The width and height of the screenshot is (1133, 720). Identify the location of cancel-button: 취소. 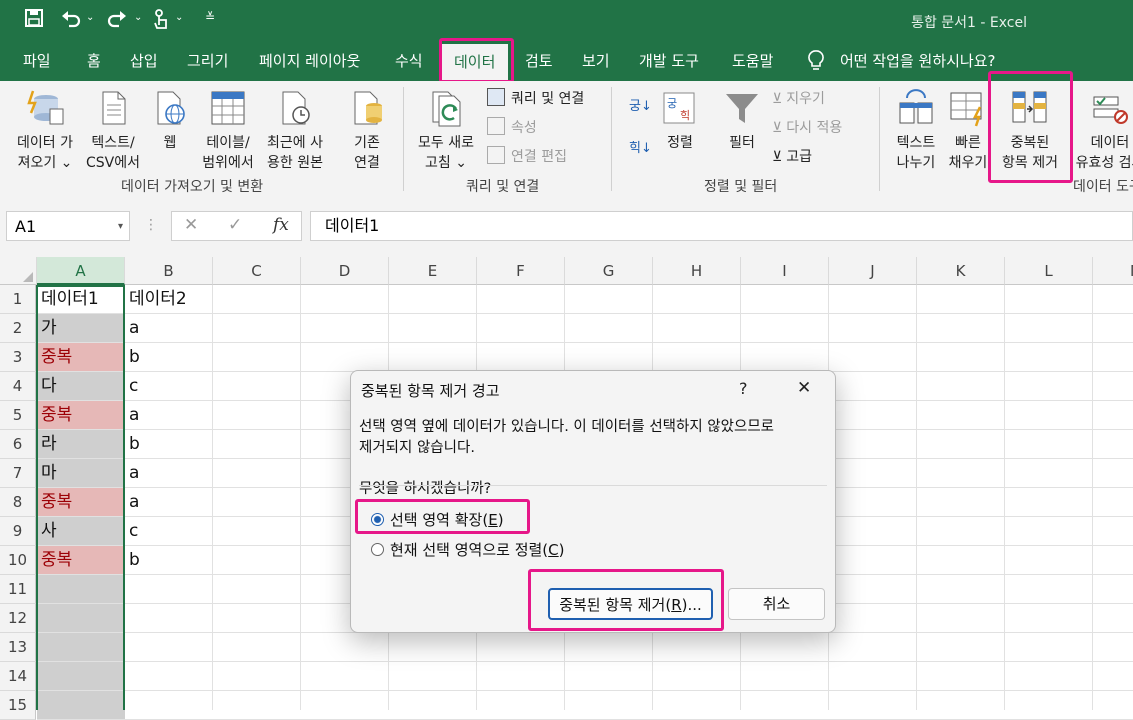
(776, 604).